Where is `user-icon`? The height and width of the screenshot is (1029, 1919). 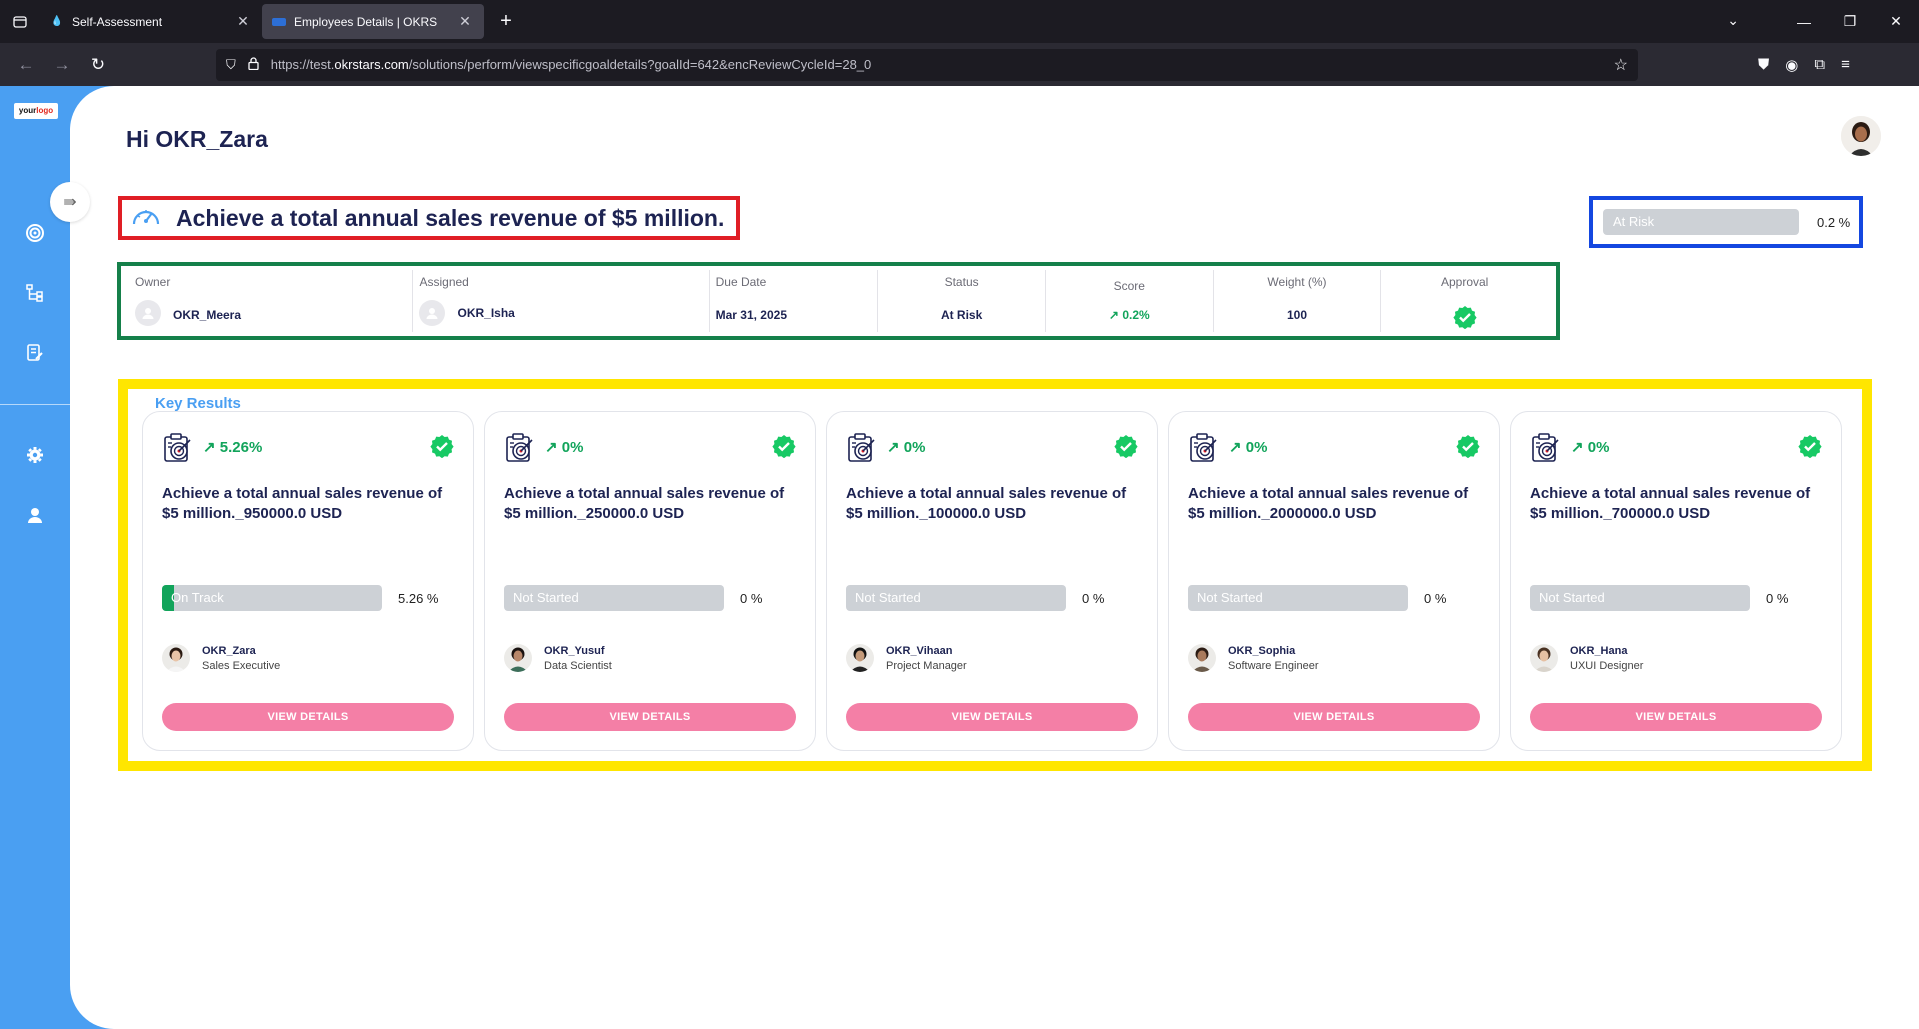
user-icon is located at coordinates (35, 515).